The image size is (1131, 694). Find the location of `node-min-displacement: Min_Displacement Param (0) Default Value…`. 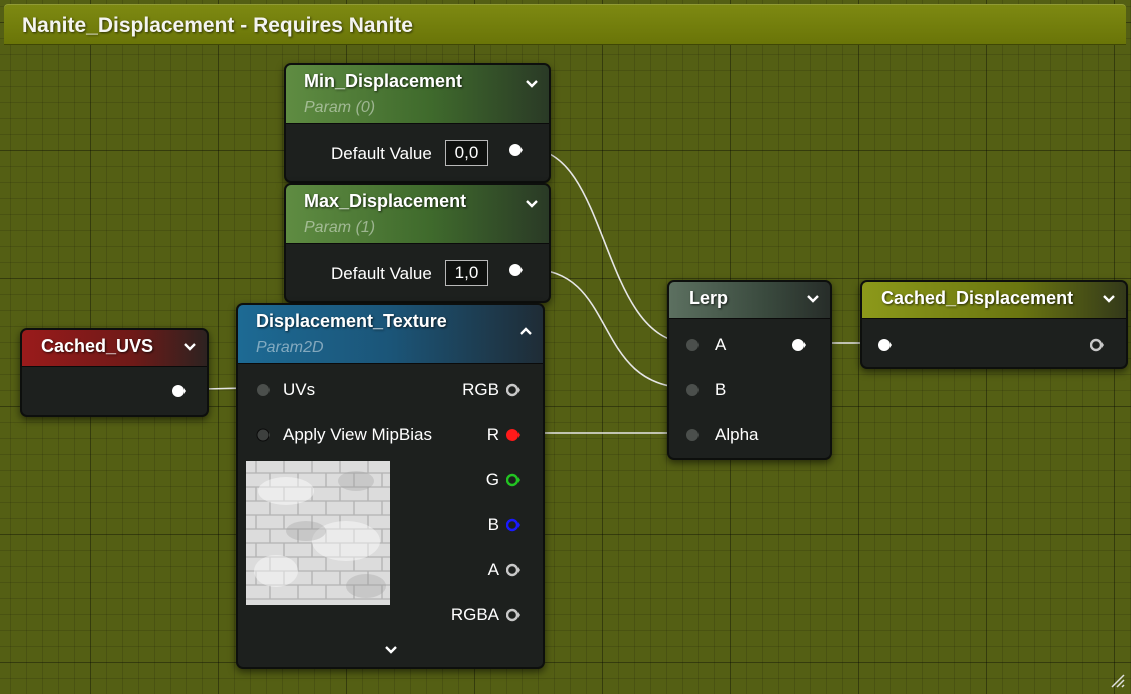

node-min-displacement: Min_Displacement Param (0) Default Value… is located at coordinates (417, 123).